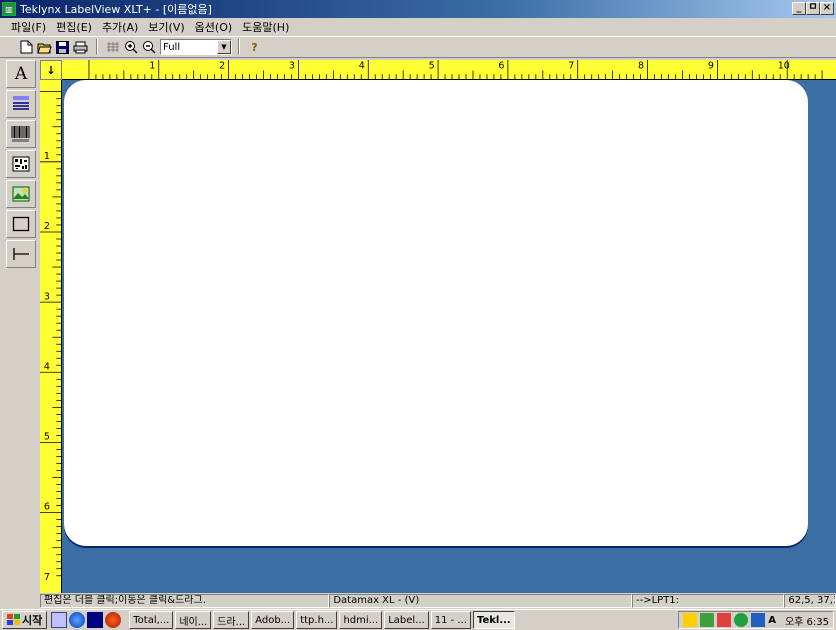 The height and width of the screenshot is (630, 836). What do you see at coordinates (74, 27) in the screenshot?
I see `menu-edit: 편집(E)` at bounding box center [74, 27].